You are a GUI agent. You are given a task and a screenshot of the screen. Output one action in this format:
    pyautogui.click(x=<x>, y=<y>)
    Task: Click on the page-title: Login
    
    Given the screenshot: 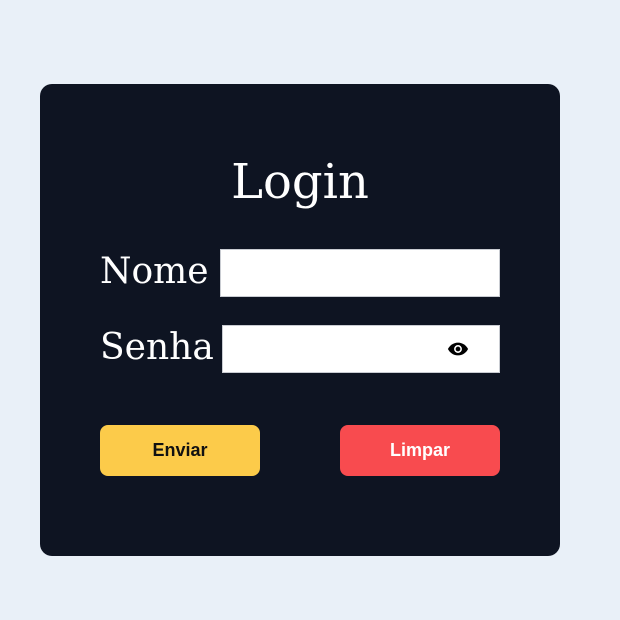 What is the action you would take?
    pyautogui.click(x=300, y=182)
    